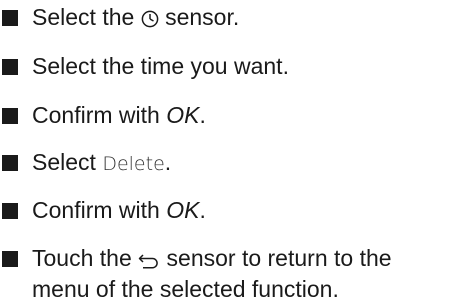  I want to click on step-text: Select the sensor., so click(135, 18).